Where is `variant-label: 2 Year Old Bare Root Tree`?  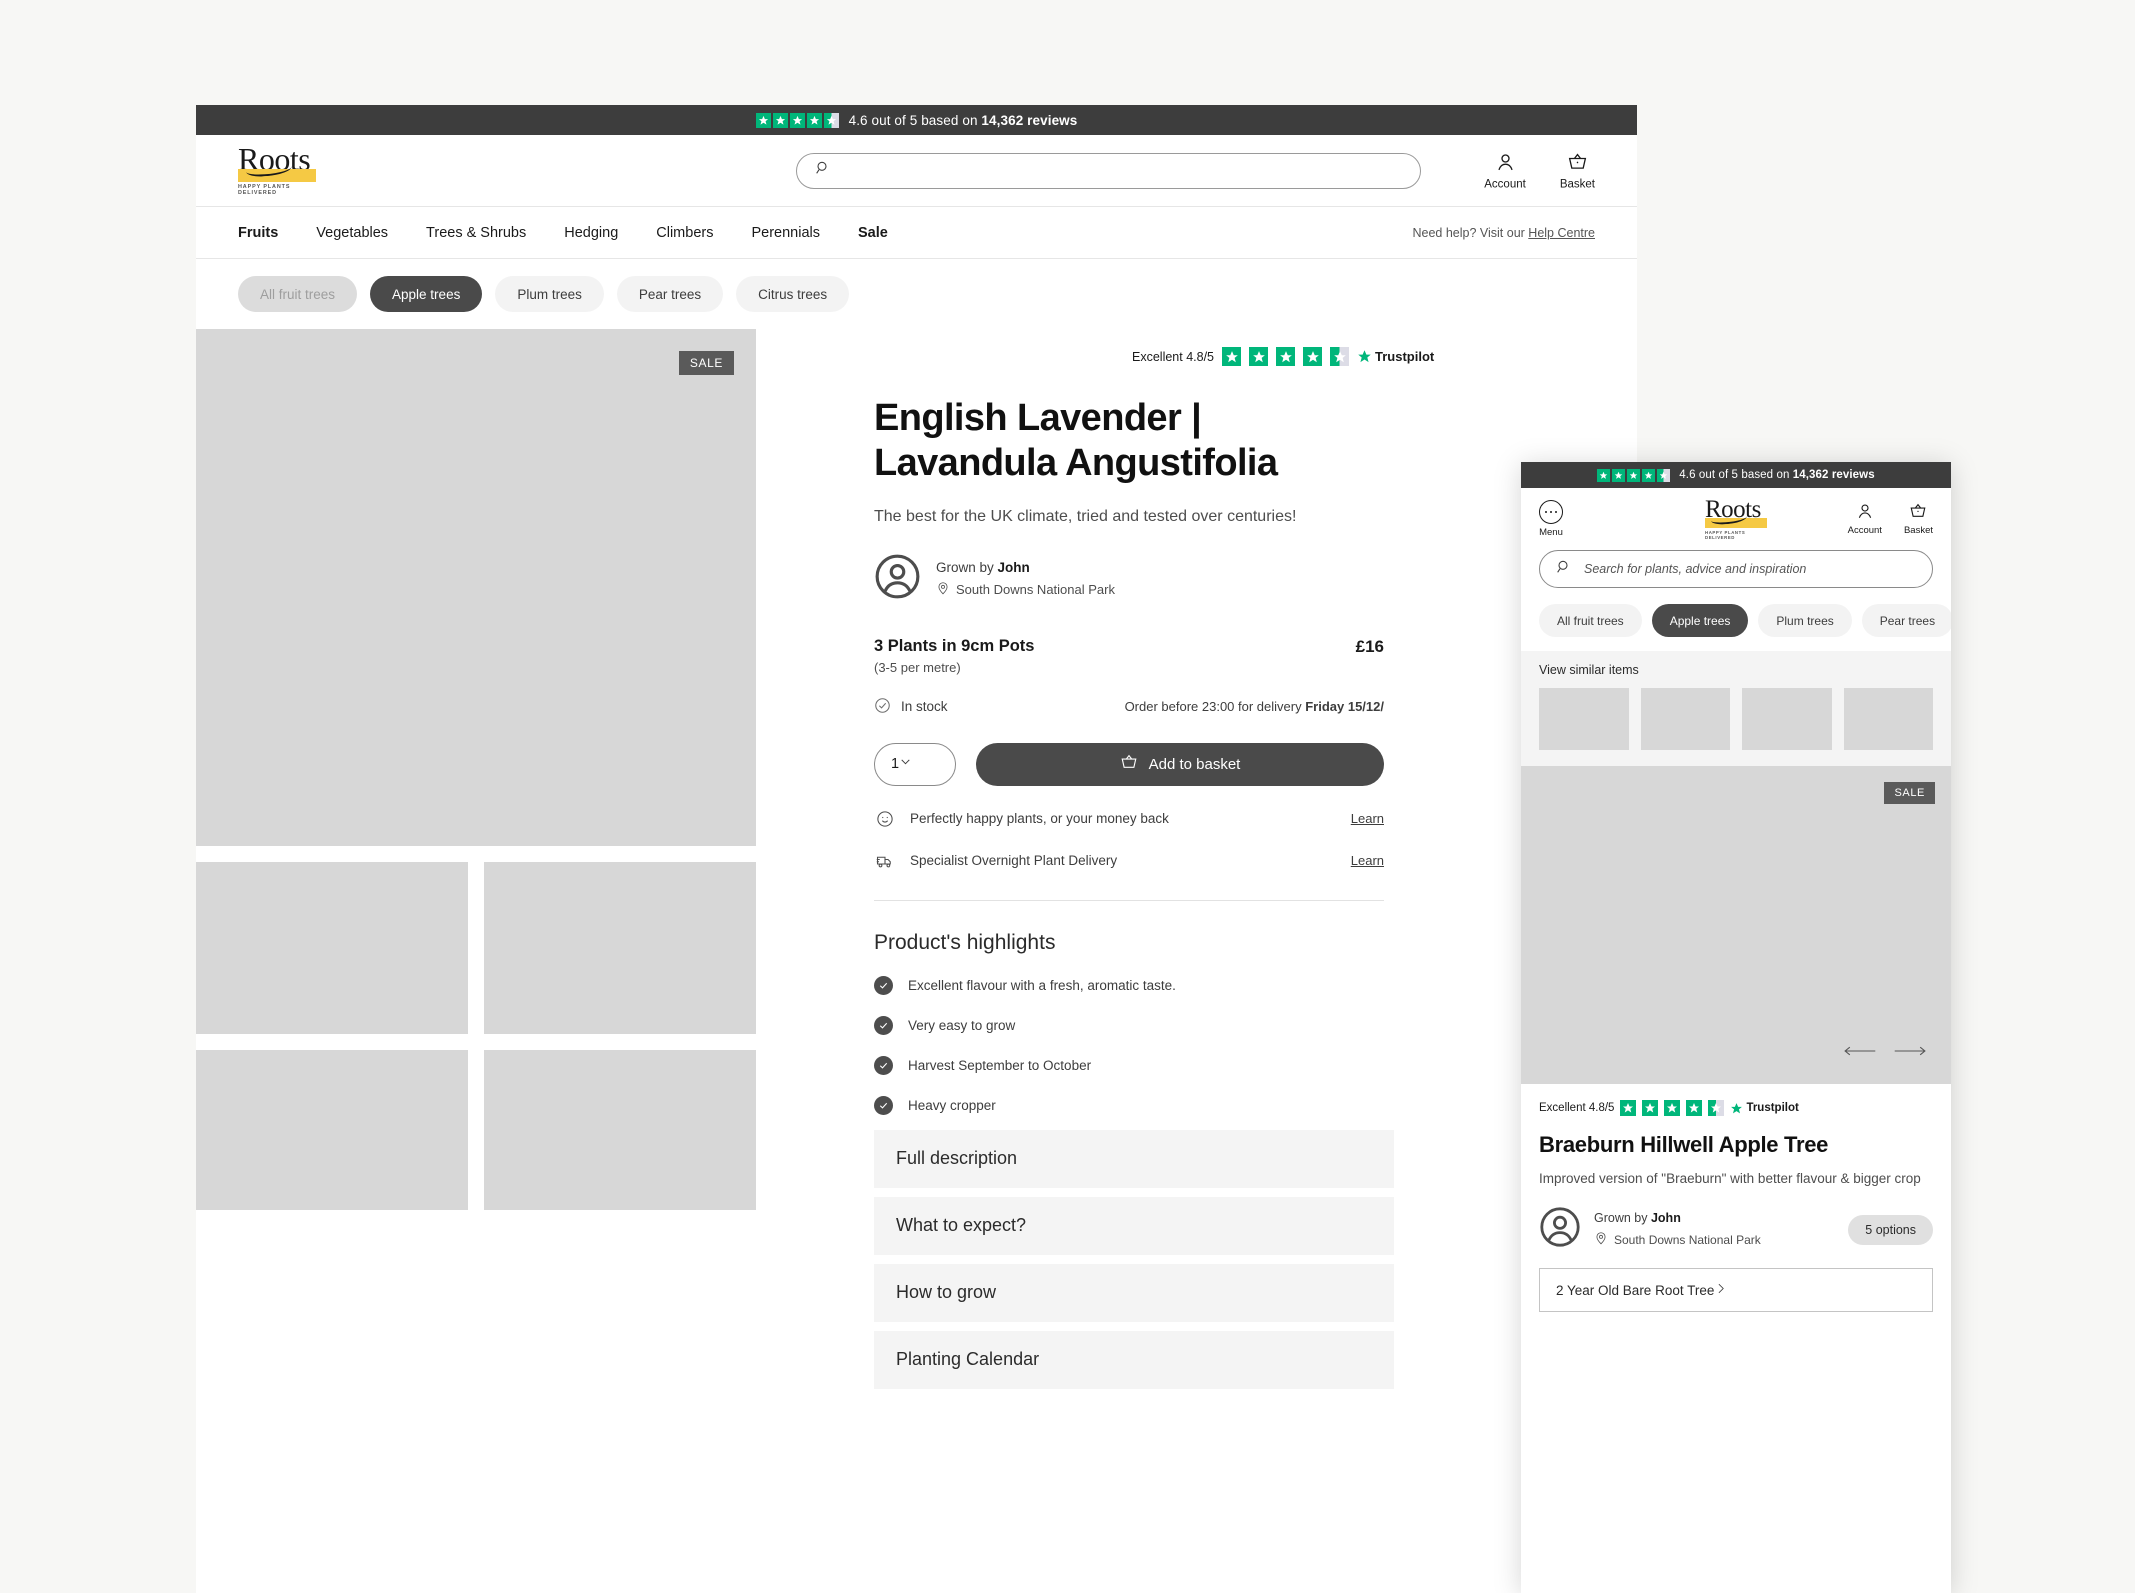 variant-label: 2 Year Old Bare Root Tree is located at coordinates (1635, 1290).